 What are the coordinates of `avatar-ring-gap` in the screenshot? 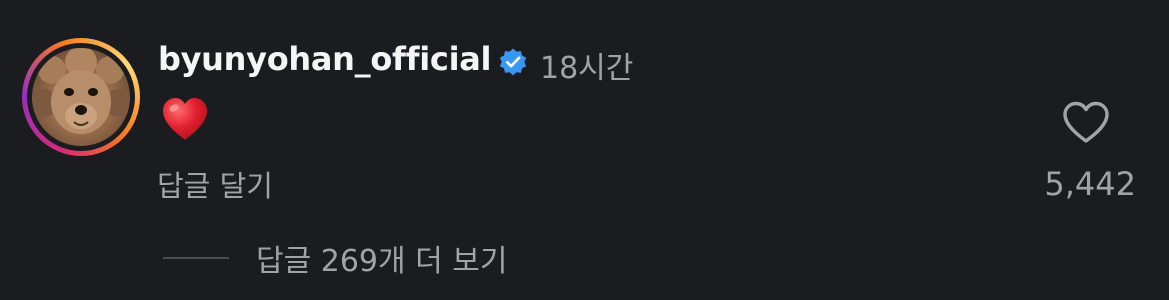 It's located at (81, 97).